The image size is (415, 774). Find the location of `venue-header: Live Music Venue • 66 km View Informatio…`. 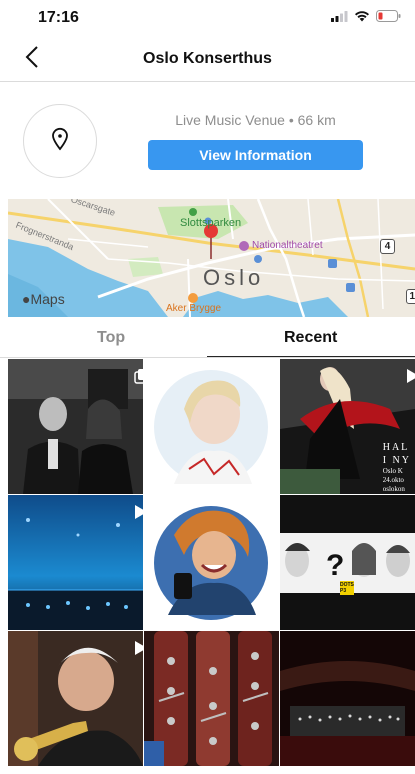

venue-header: Live Music Venue • 66 km View Informatio… is located at coordinates (207, 137).